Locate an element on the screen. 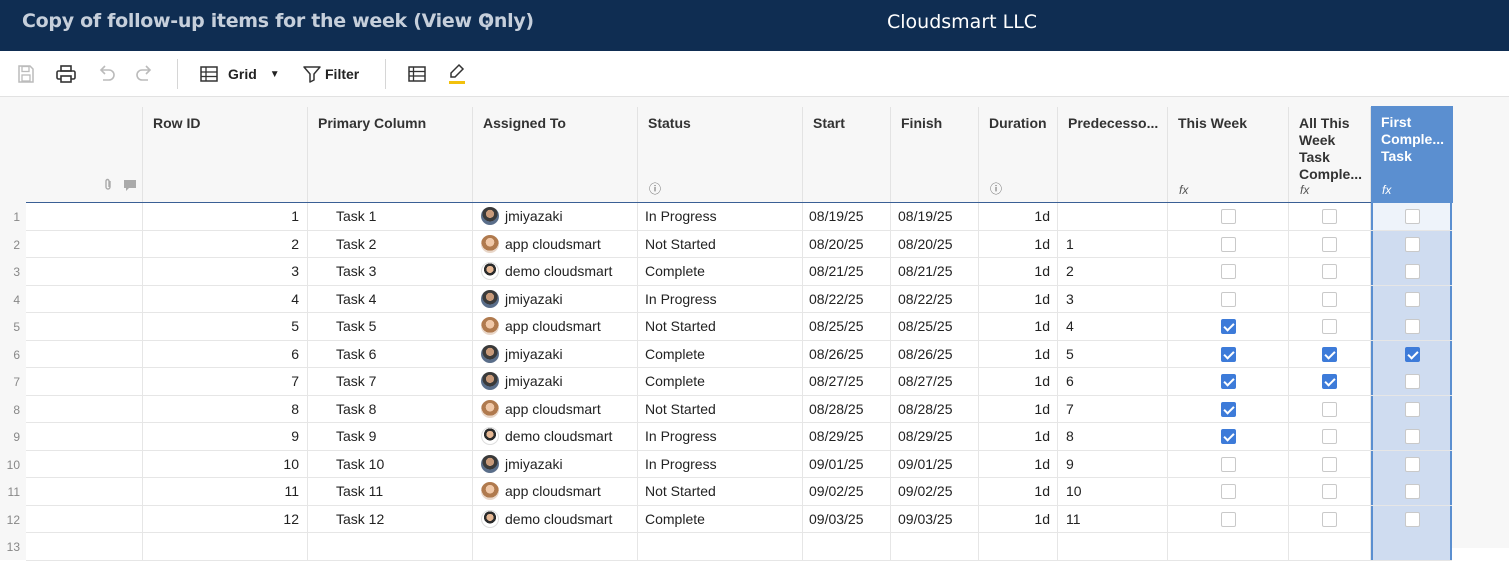  cell-finish: 08/26/25 is located at coordinates (935, 354).